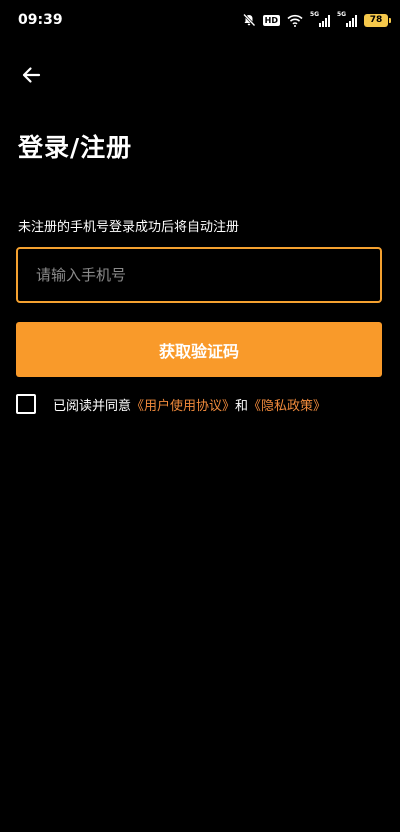  Describe the element at coordinates (347, 19) in the screenshot. I see `signal-icon-2: 5G` at that location.